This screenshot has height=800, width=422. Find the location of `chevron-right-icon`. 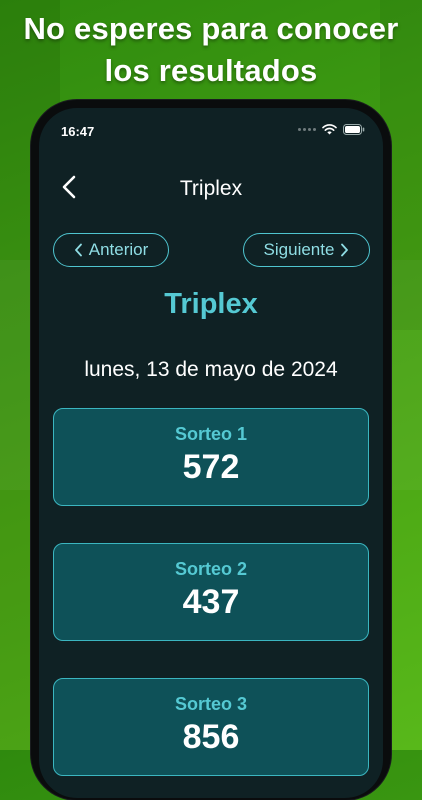

chevron-right-icon is located at coordinates (345, 250).